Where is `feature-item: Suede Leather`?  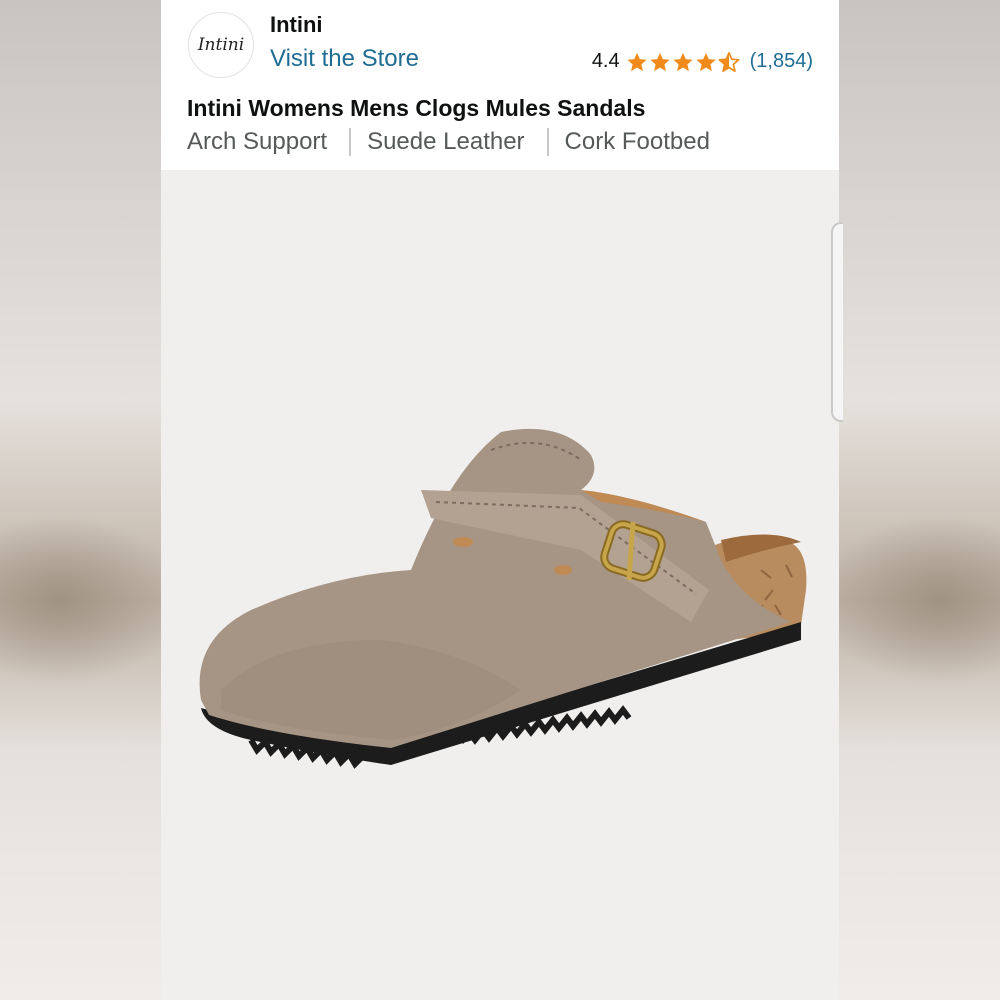
feature-item: Suede Leather is located at coordinates (446, 141).